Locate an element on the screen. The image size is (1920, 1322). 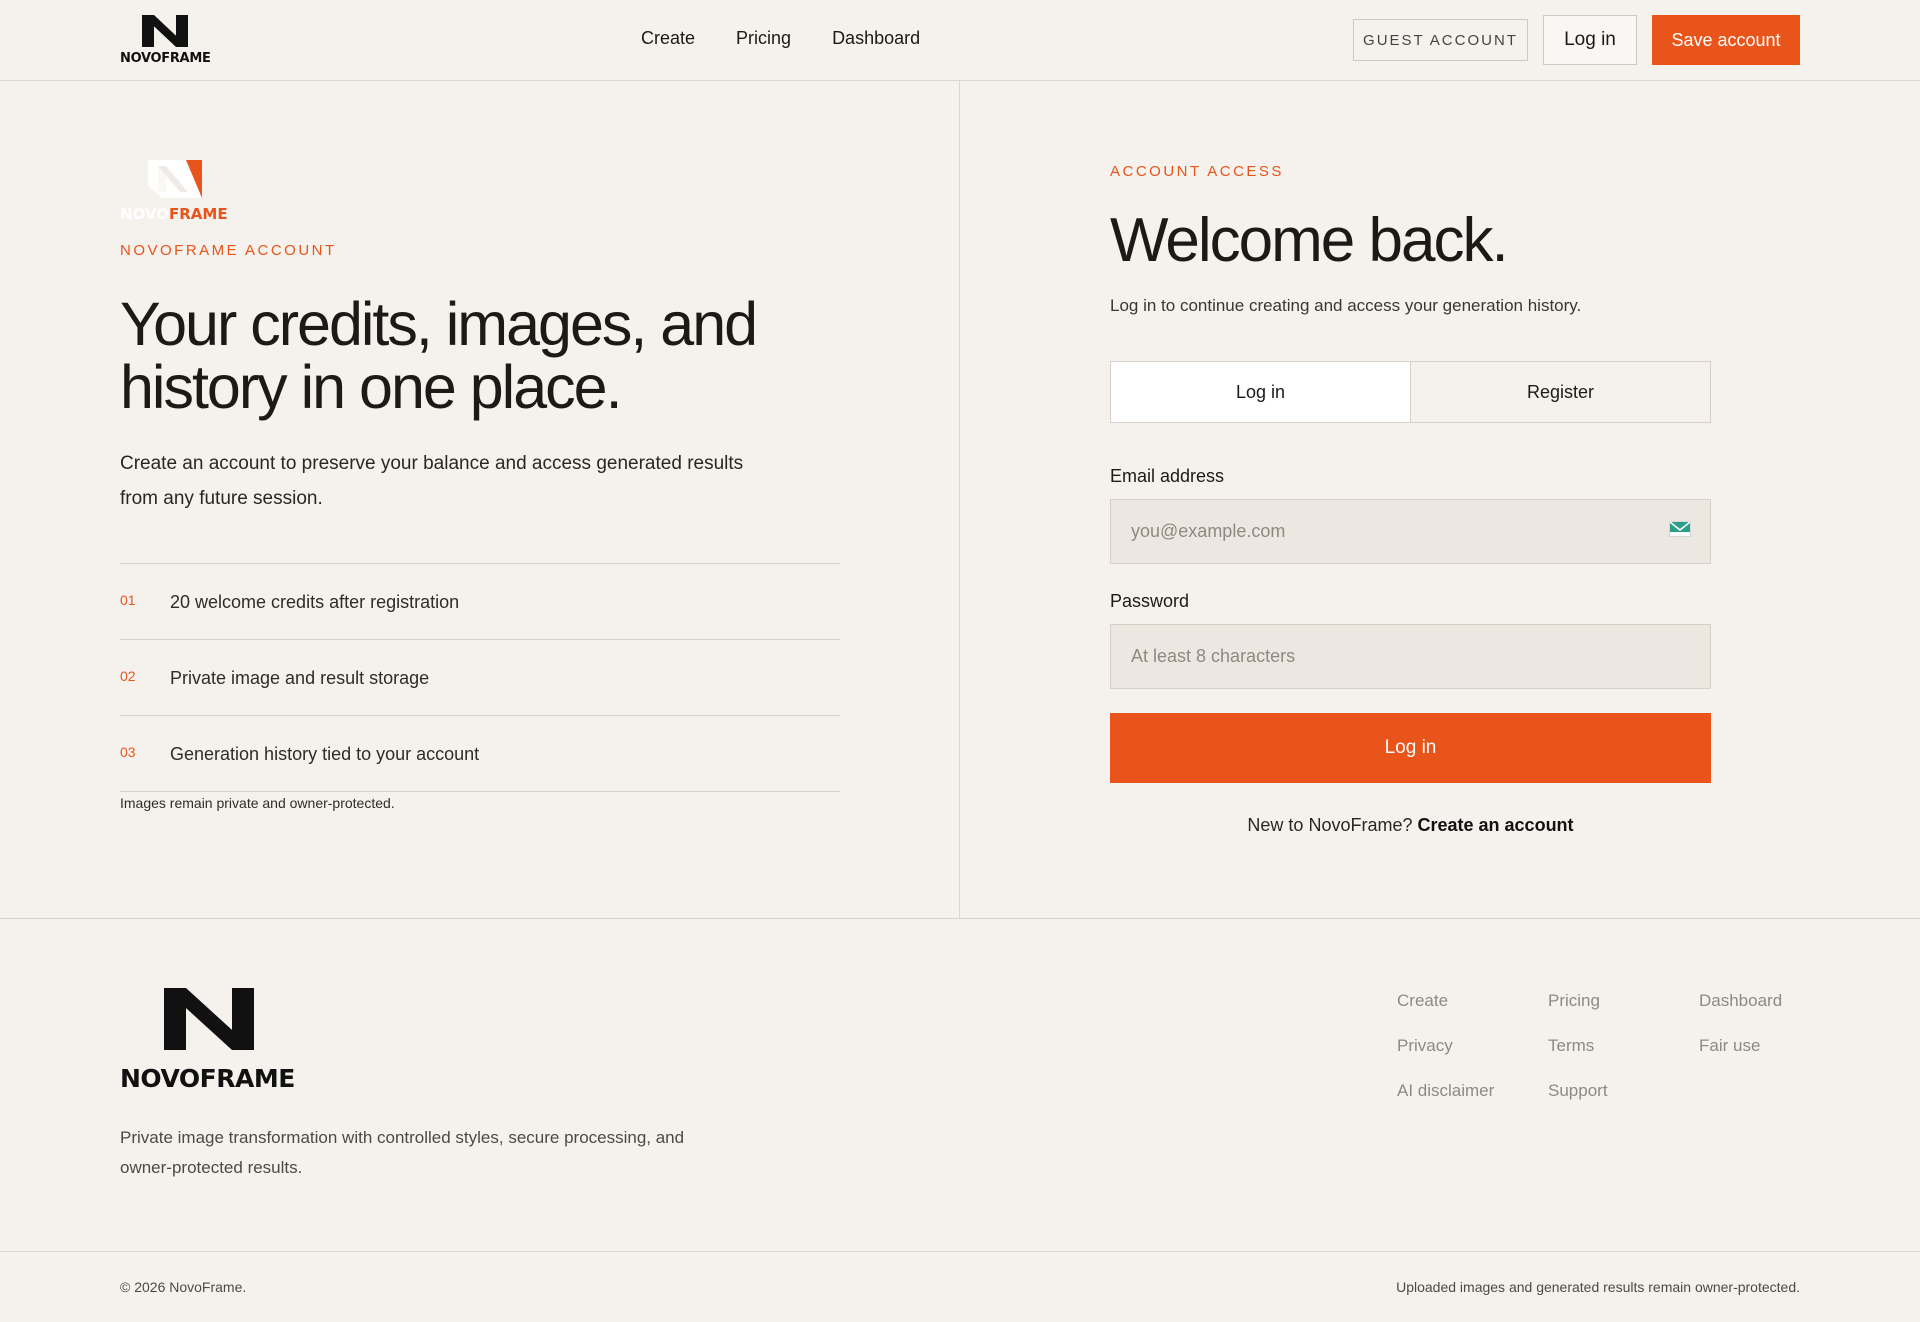
tab-login: Log in is located at coordinates (1261, 392).